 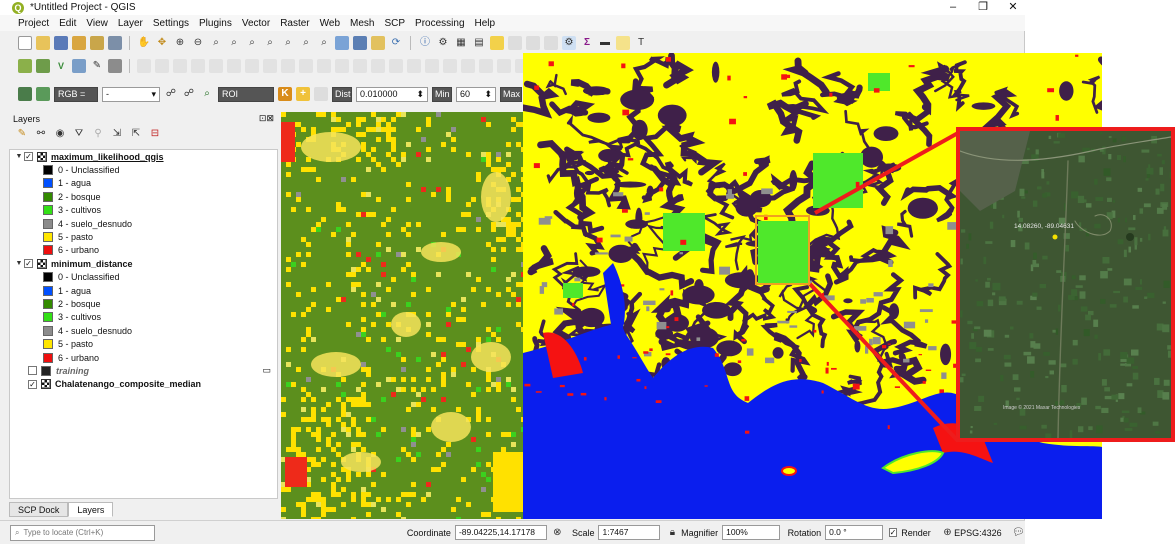 I want to click on messages-icon: 💬︎, so click(x=1018, y=533).